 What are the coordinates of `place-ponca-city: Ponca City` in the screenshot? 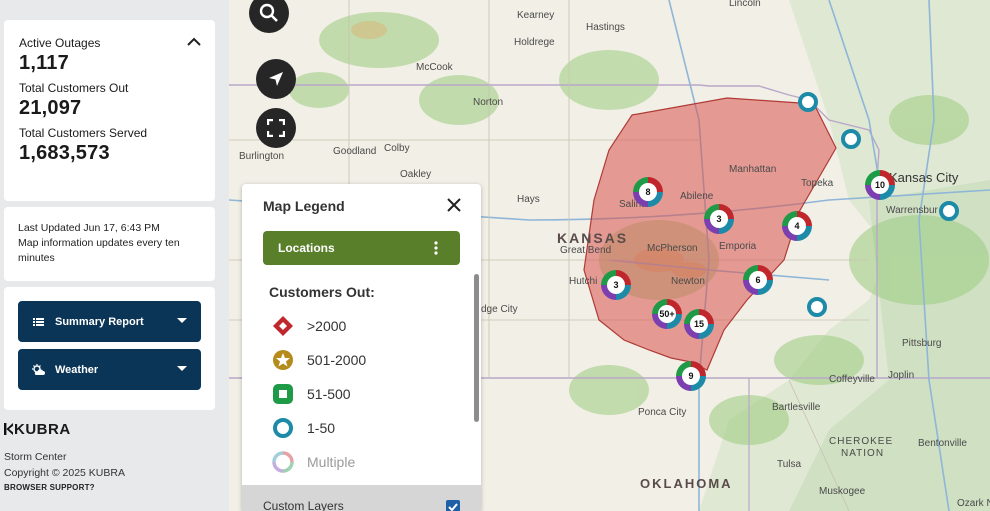 It's located at (662, 412).